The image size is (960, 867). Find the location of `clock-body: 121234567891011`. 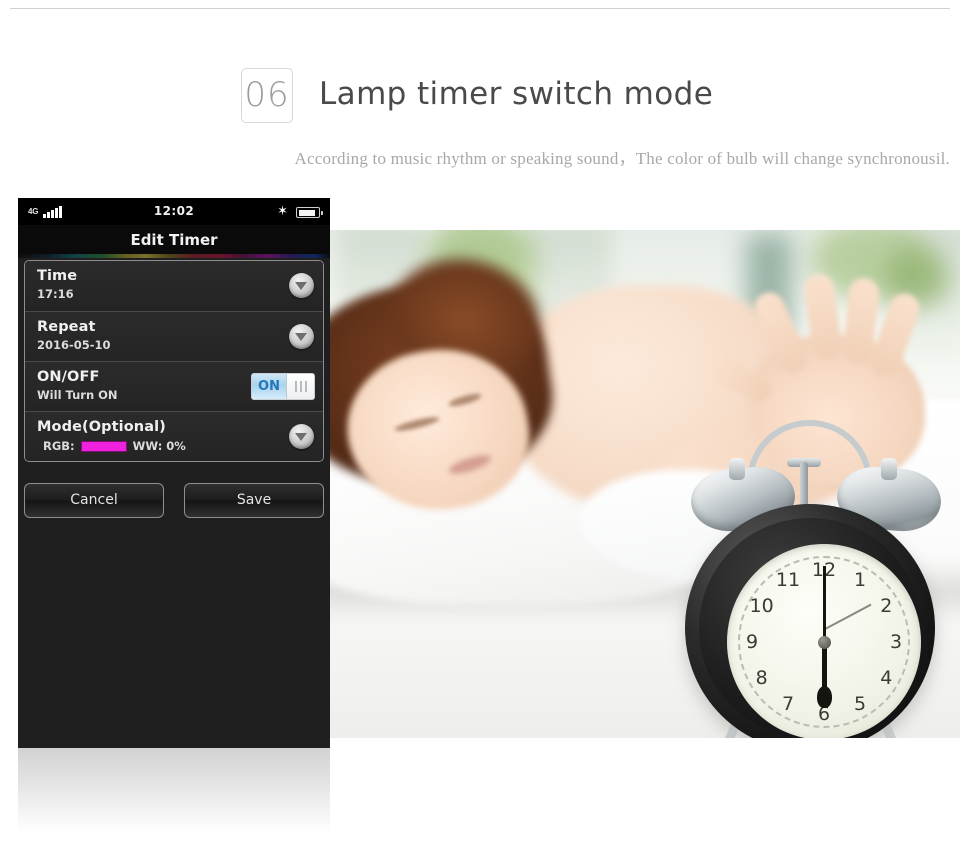

clock-body: 121234567891011 is located at coordinates (810, 621).